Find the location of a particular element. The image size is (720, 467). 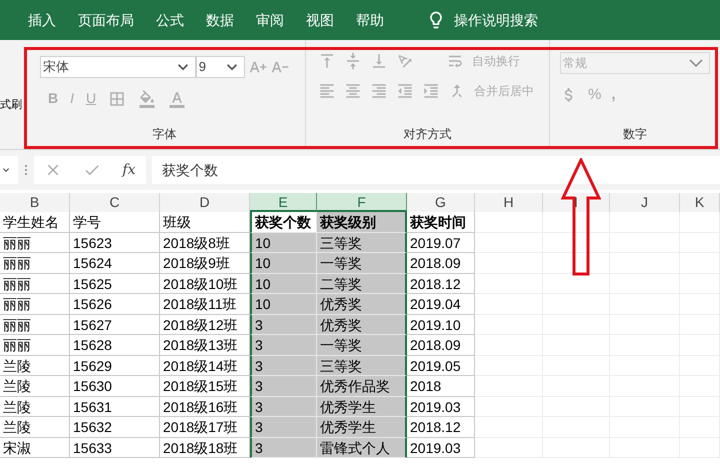

table-cell: 学号 is located at coordinates (115, 222).